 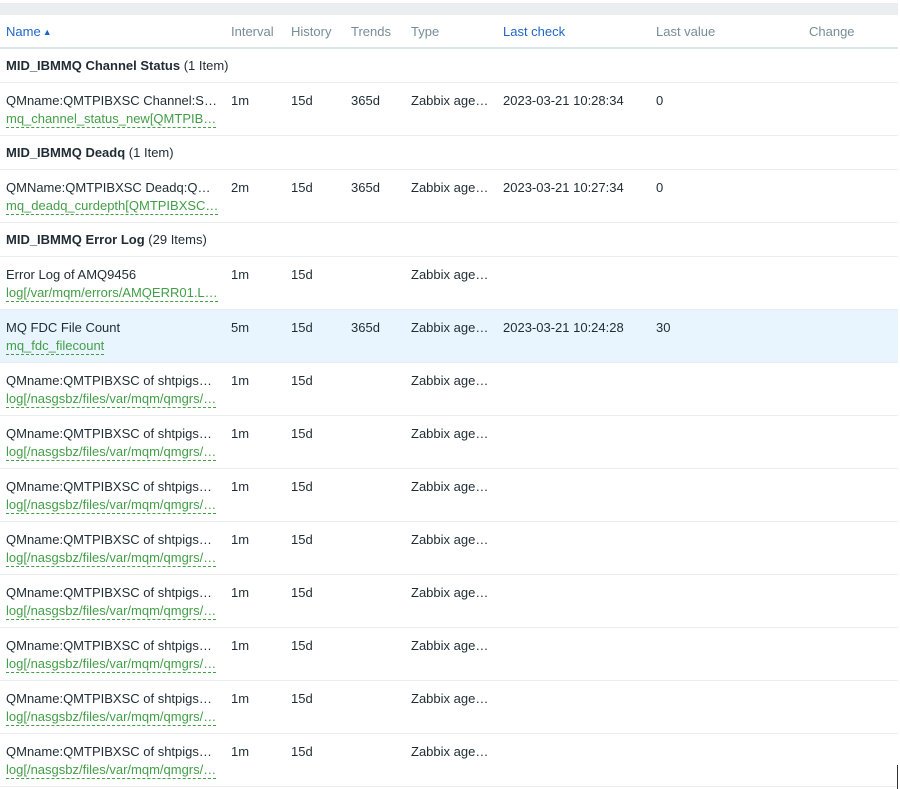 What do you see at coordinates (112, 336) in the screenshot?
I see `item-name-cell: MQ FDC File Count mq_fdc_filecount` at bounding box center [112, 336].